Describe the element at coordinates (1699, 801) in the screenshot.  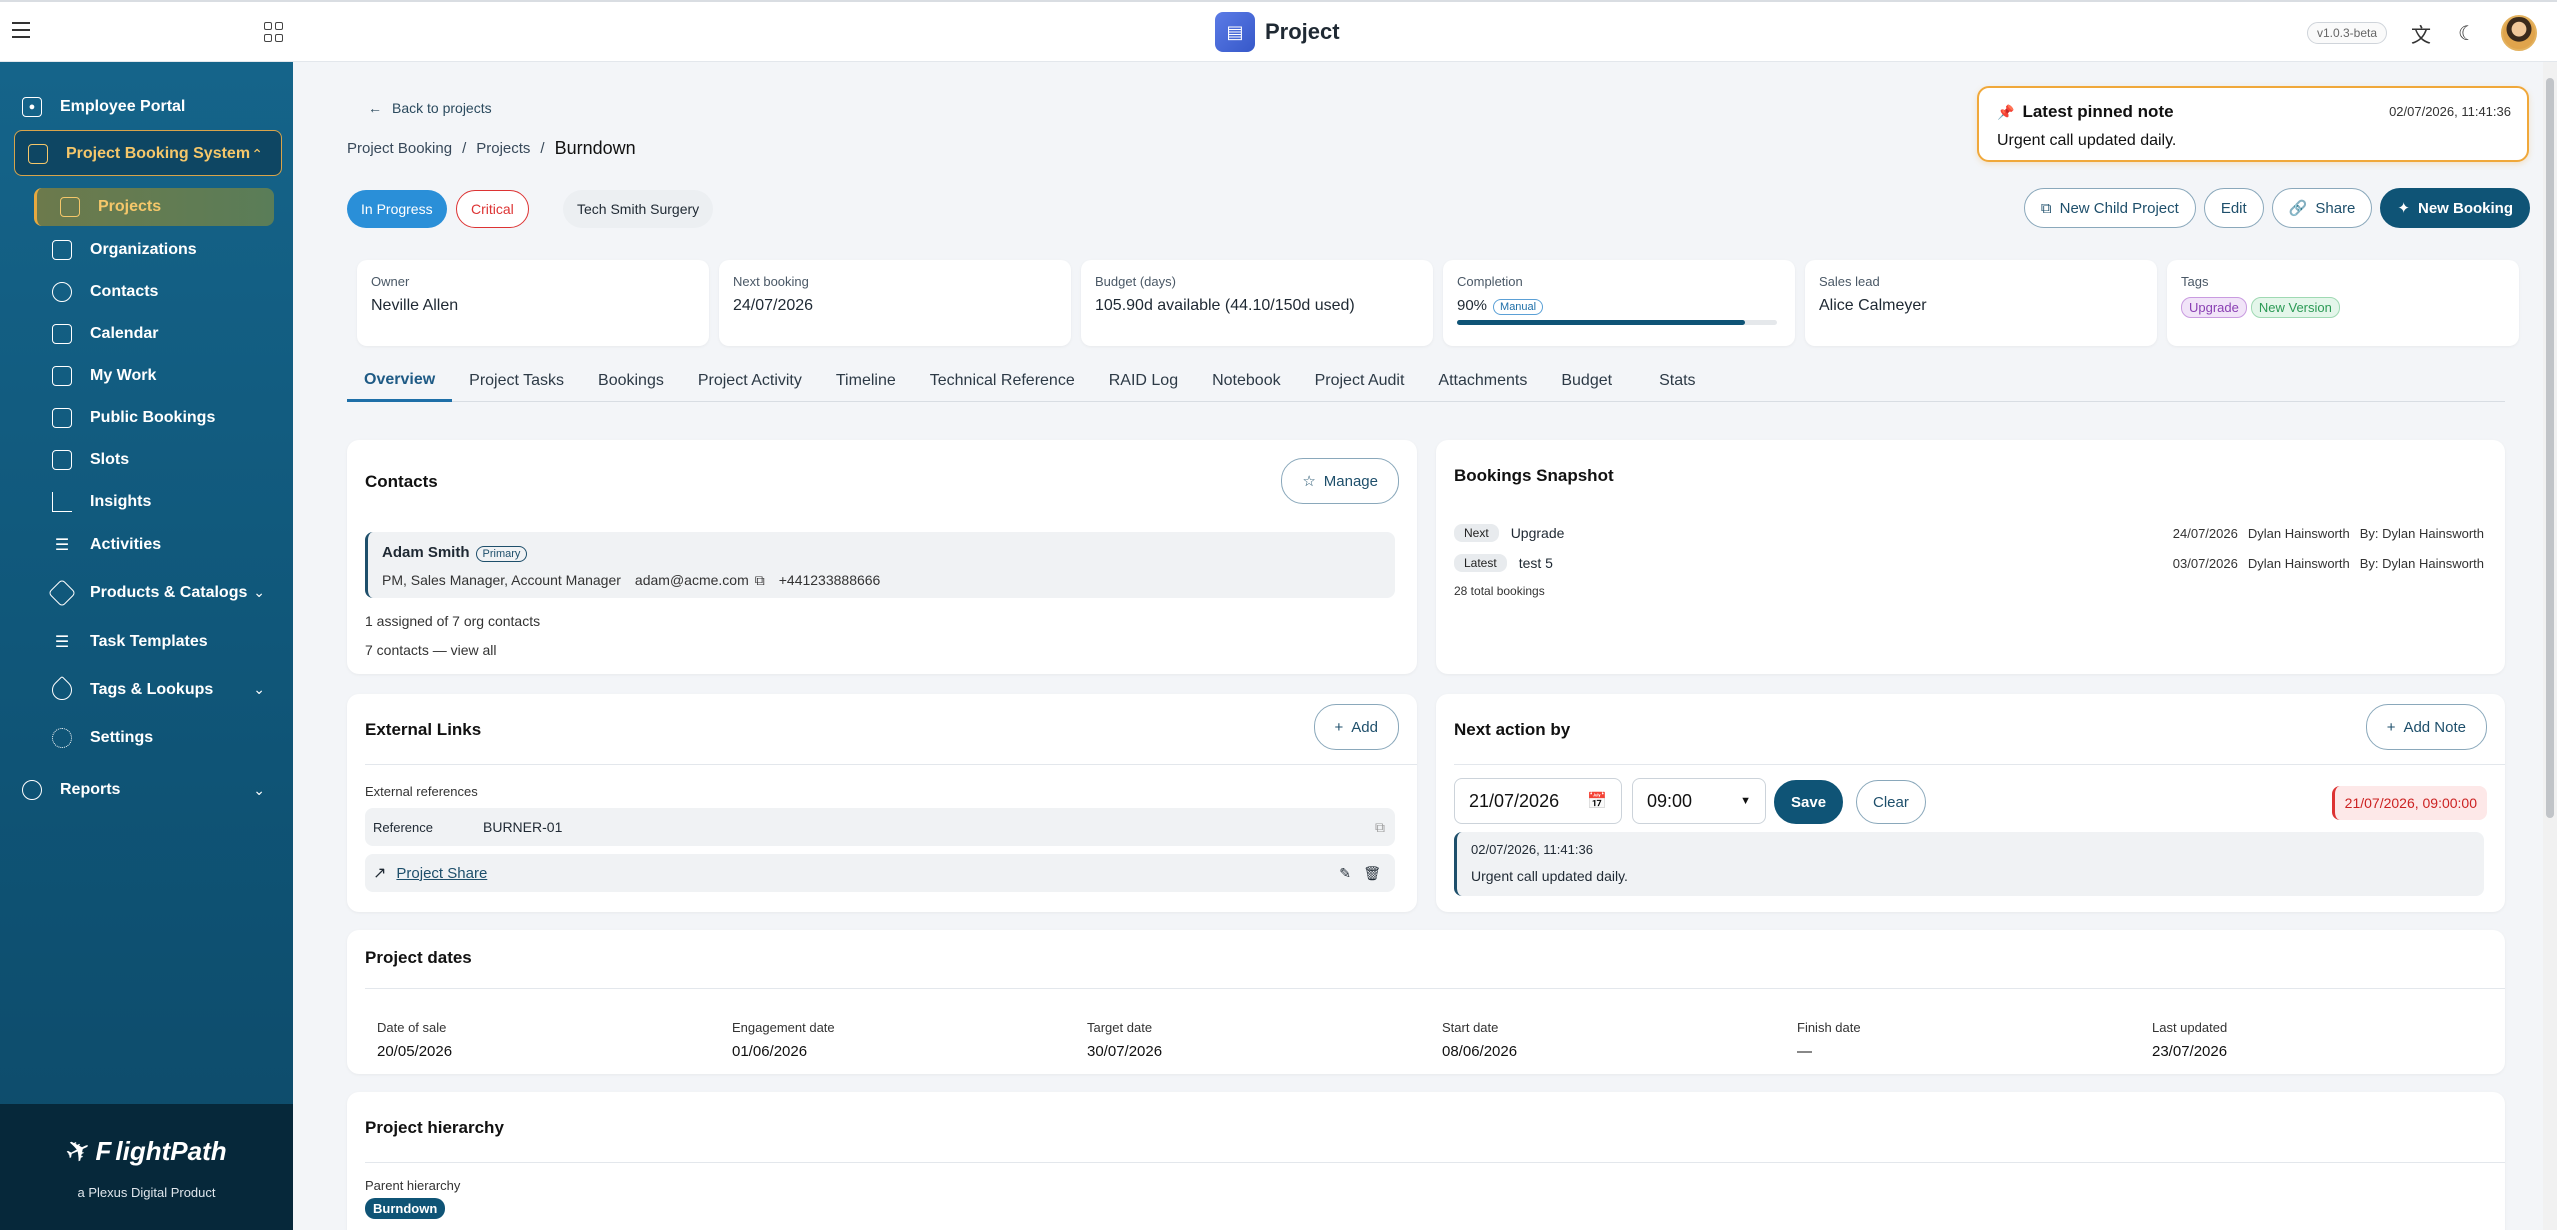
I see `next-action-time-select: 09:00 ▼` at that location.